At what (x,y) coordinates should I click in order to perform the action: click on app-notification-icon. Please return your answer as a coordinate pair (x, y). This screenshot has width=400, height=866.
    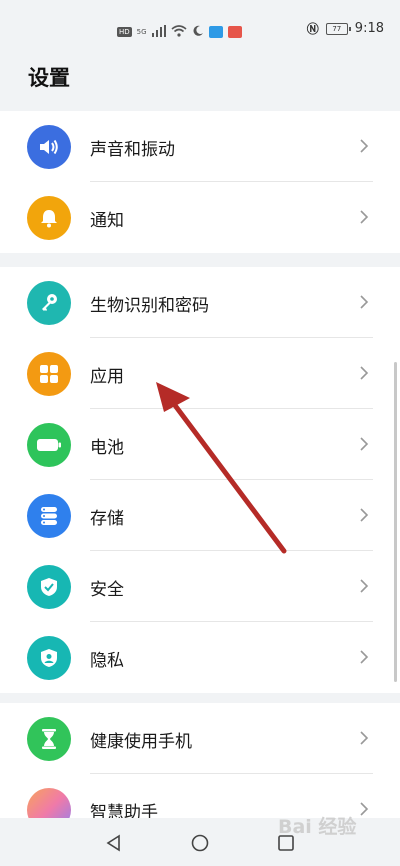
    Looking at the image, I should click on (215, 31).